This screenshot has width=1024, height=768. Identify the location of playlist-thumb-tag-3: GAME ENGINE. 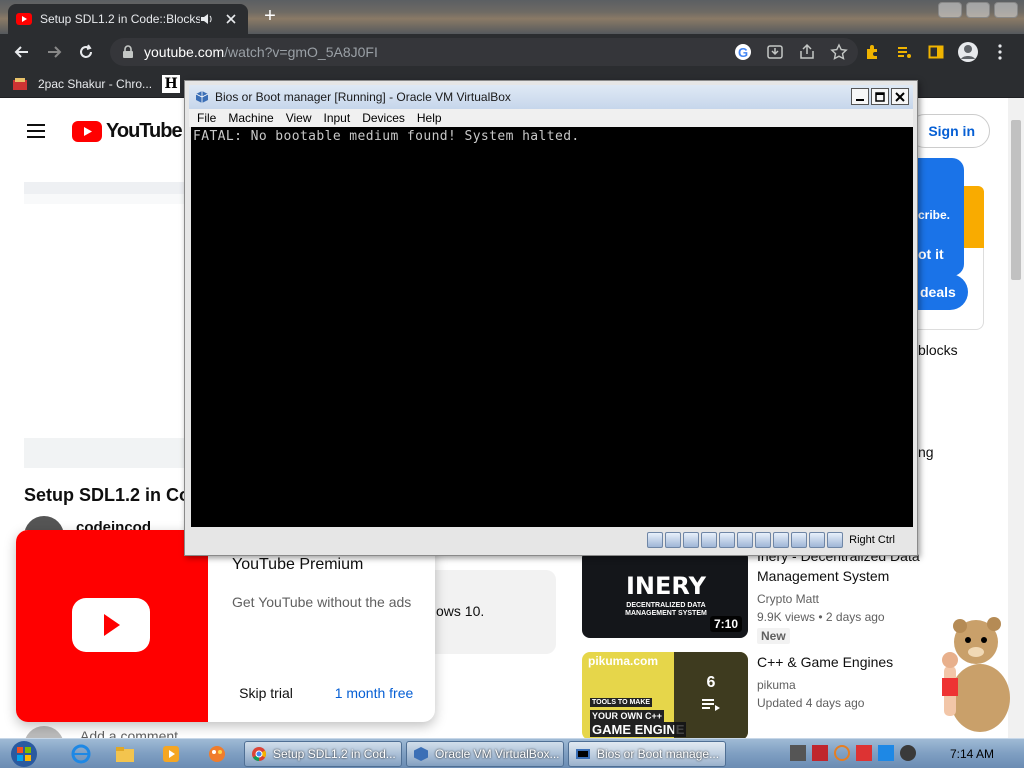
(638, 729).